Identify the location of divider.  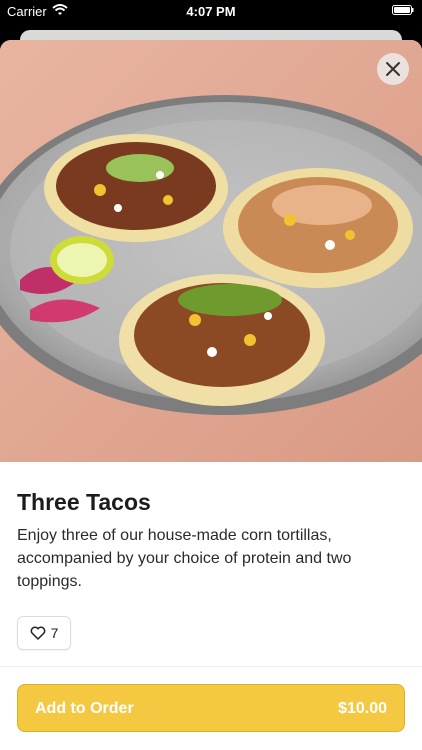
(211, 666).